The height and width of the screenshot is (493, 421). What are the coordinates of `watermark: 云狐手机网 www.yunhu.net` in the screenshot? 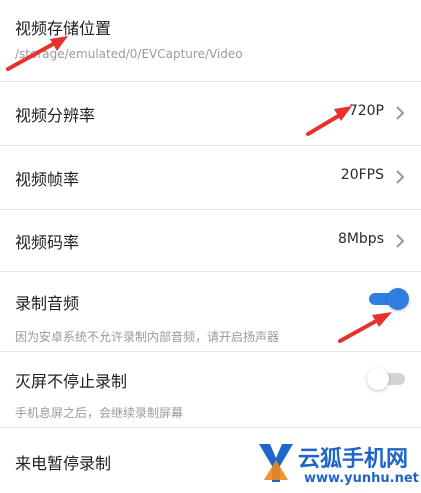 It's located at (338, 465).